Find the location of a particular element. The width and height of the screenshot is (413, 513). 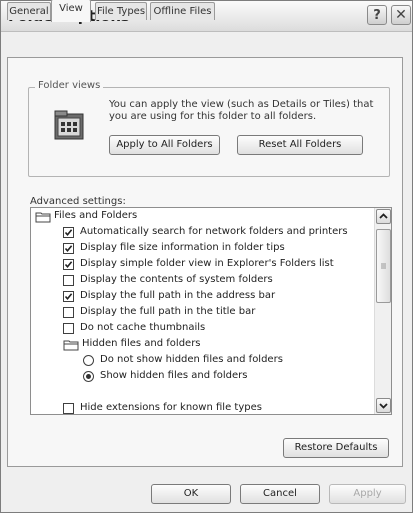

close-button: ✕ is located at coordinates (401, 15).